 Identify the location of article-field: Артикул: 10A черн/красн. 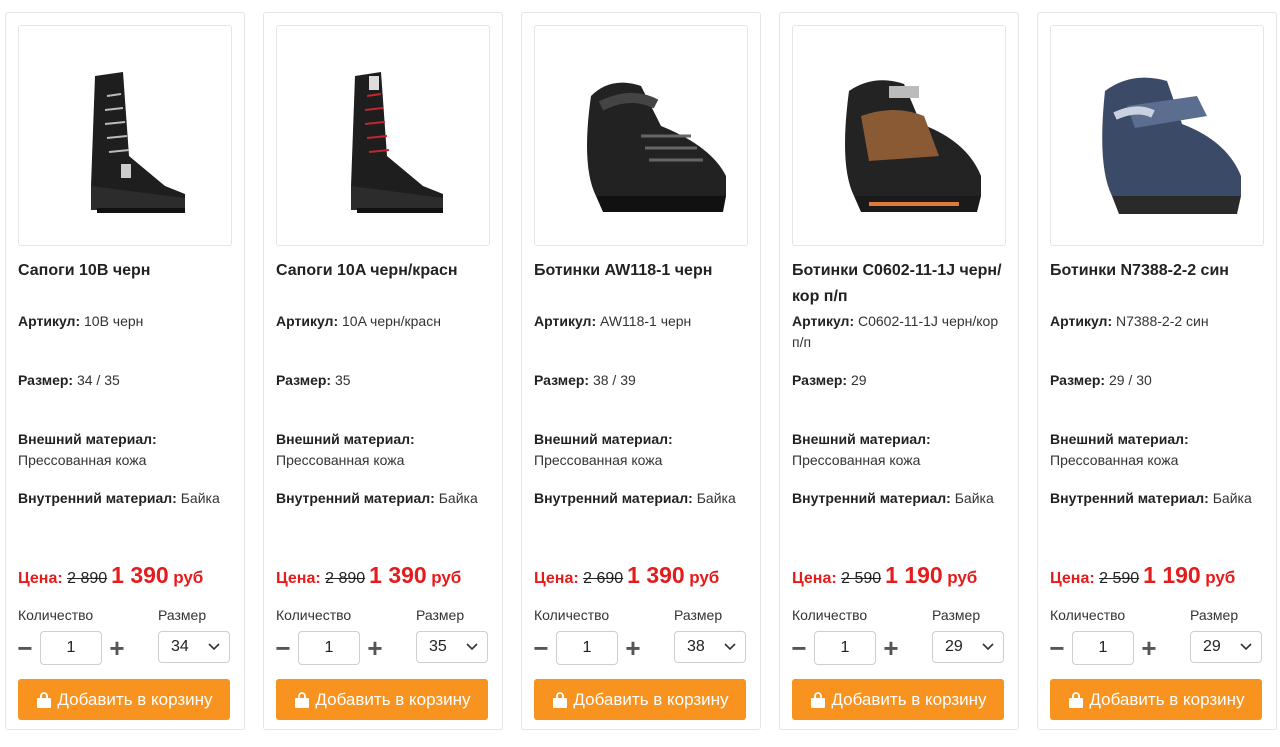
(386, 321).